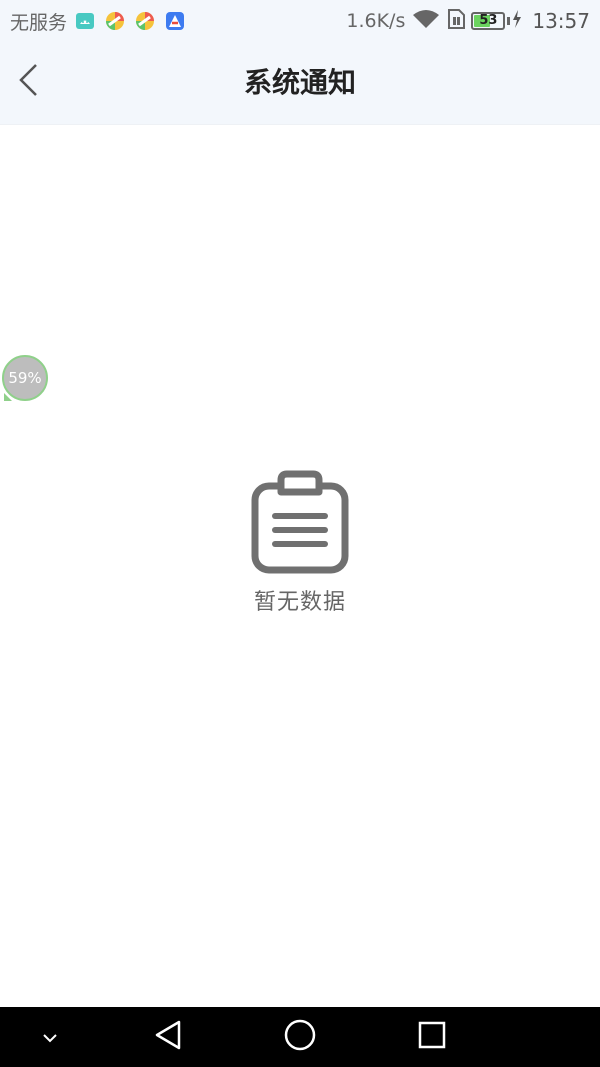 This screenshot has width=600, height=1067. I want to click on nav-back-button, so click(168, 1037).